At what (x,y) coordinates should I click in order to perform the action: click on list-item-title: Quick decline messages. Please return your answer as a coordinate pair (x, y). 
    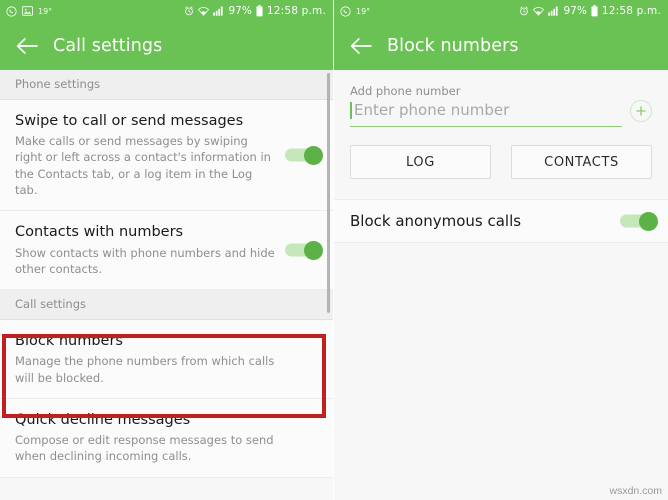
    Looking at the image, I should click on (103, 420).